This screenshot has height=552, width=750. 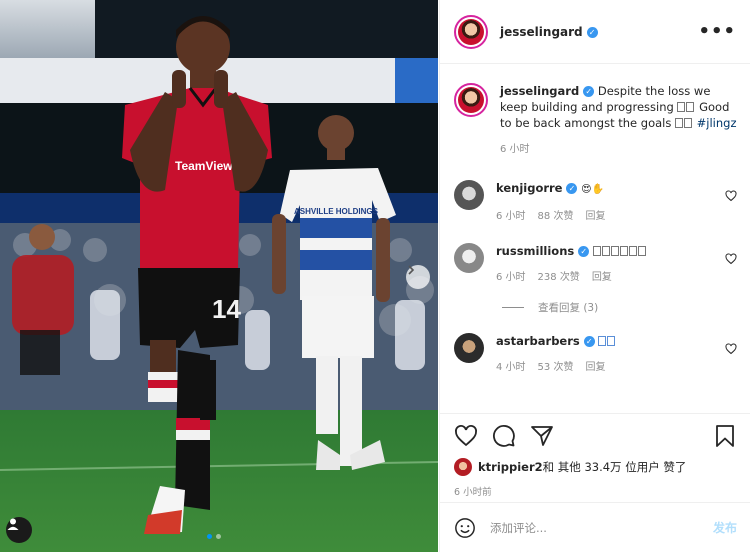 I want to click on liker-avatar, so click(x=463, y=467).